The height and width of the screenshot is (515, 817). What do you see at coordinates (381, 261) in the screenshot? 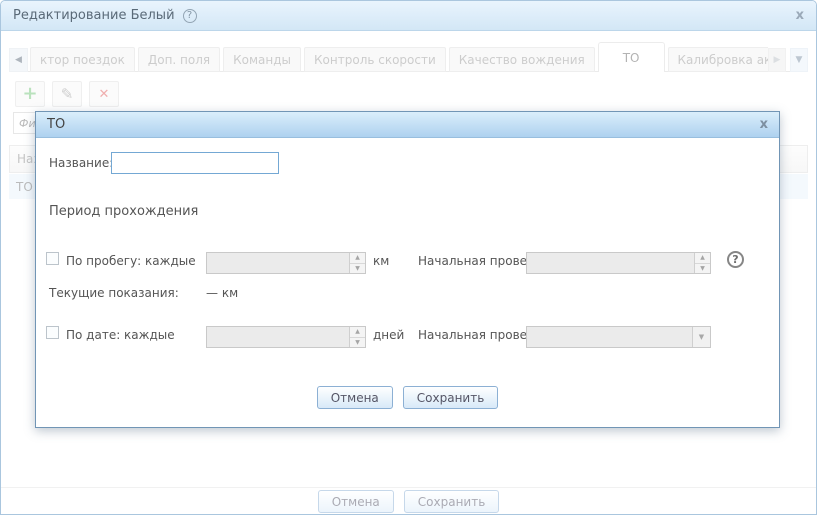
I see `mileage-unit-label: км` at bounding box center [381, 261].